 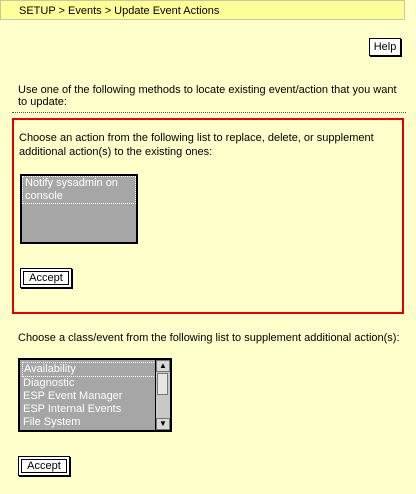 What do you see at coordinates (162, 384) in the screenshot?
I see `scroll-thumb` at bounding box center [162, 384].